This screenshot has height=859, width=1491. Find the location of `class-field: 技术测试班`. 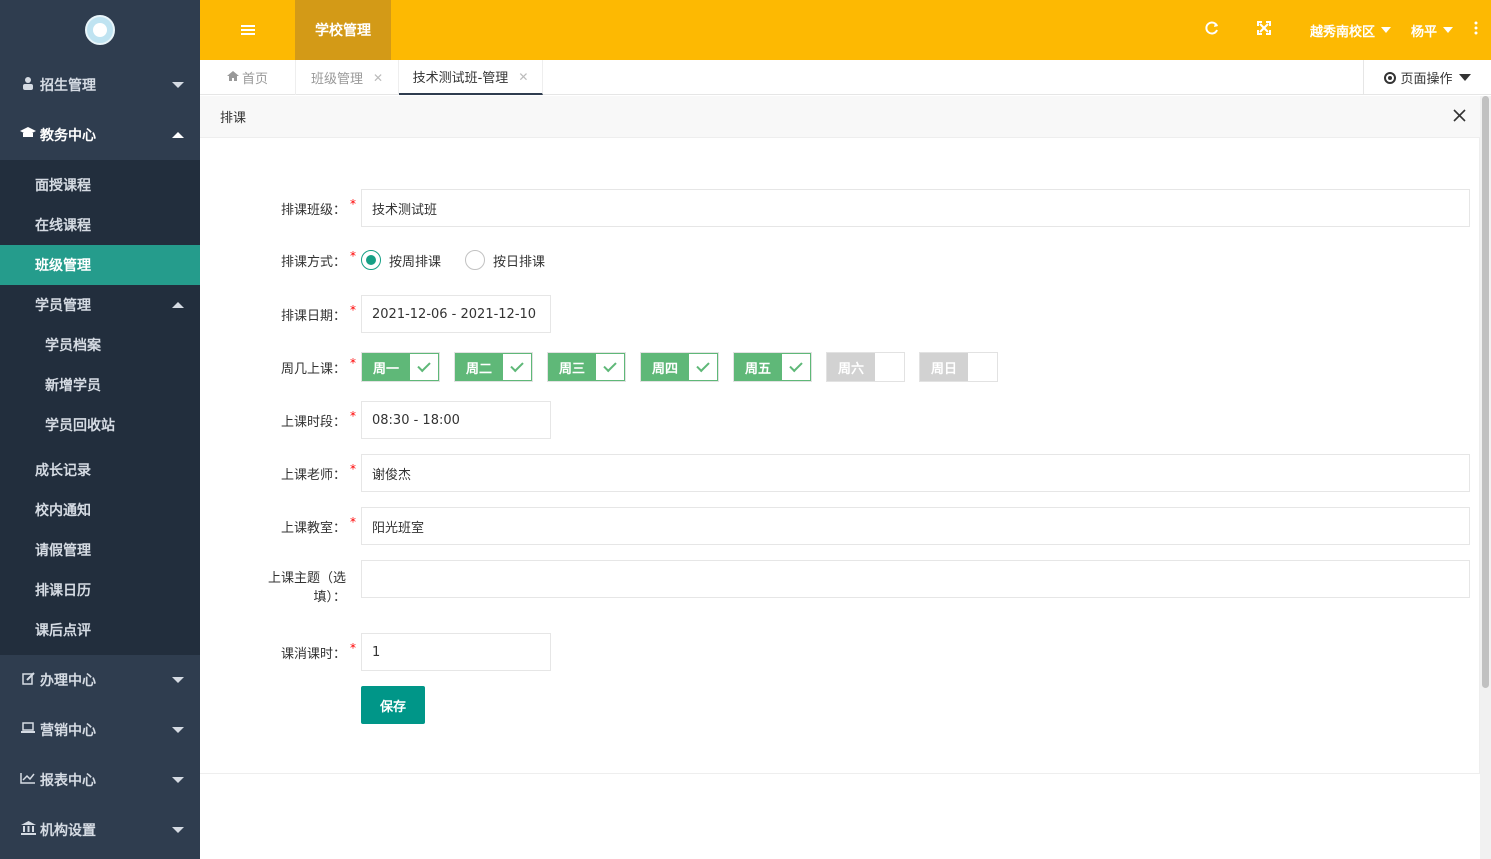

class-field: 技术测试班 is located at coordinates (915, 208).